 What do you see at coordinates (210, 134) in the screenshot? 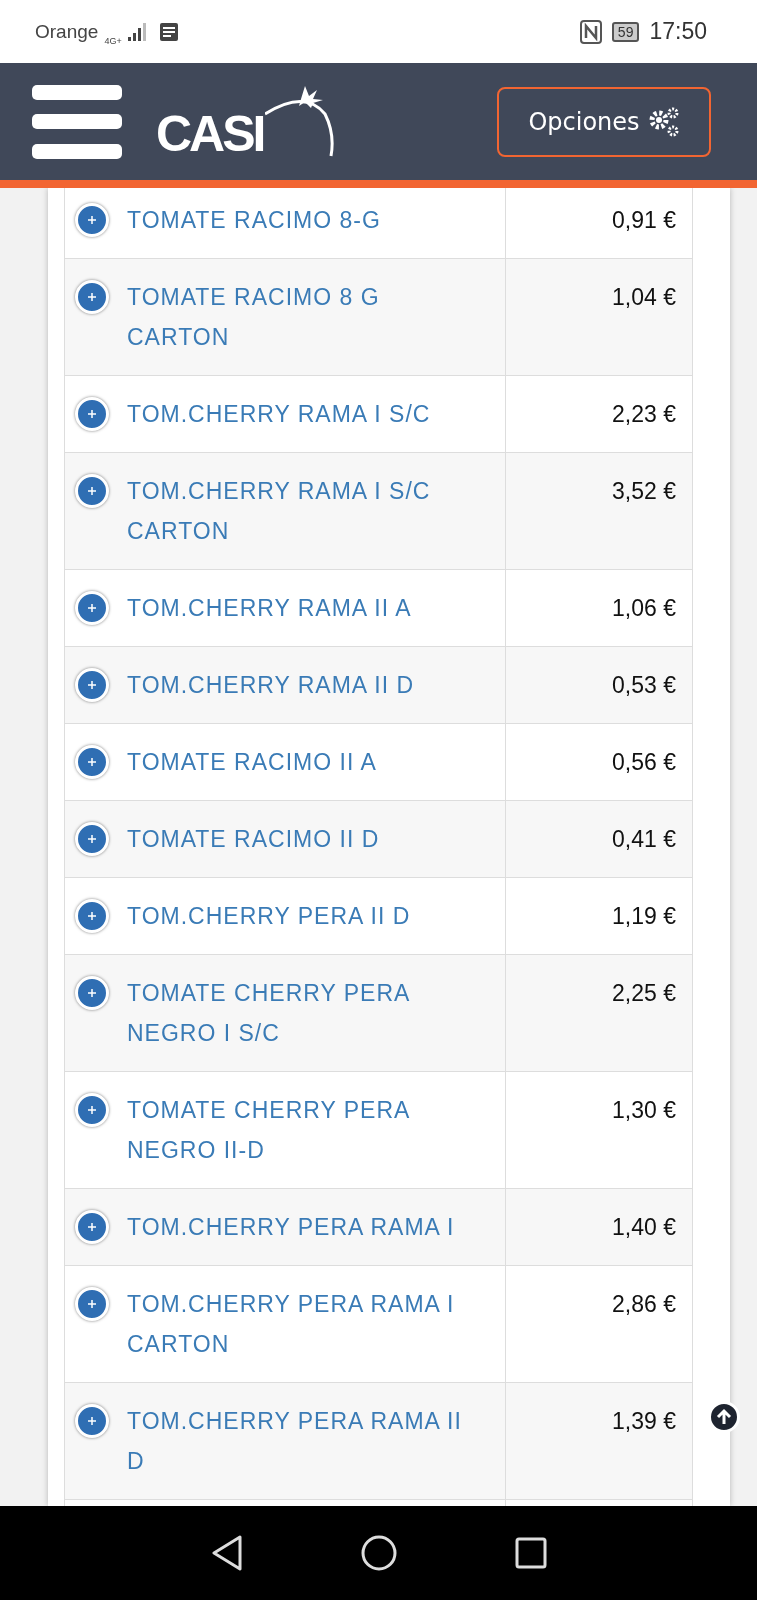
I see `logo-text: CASI` at bounding box center [210, 134].